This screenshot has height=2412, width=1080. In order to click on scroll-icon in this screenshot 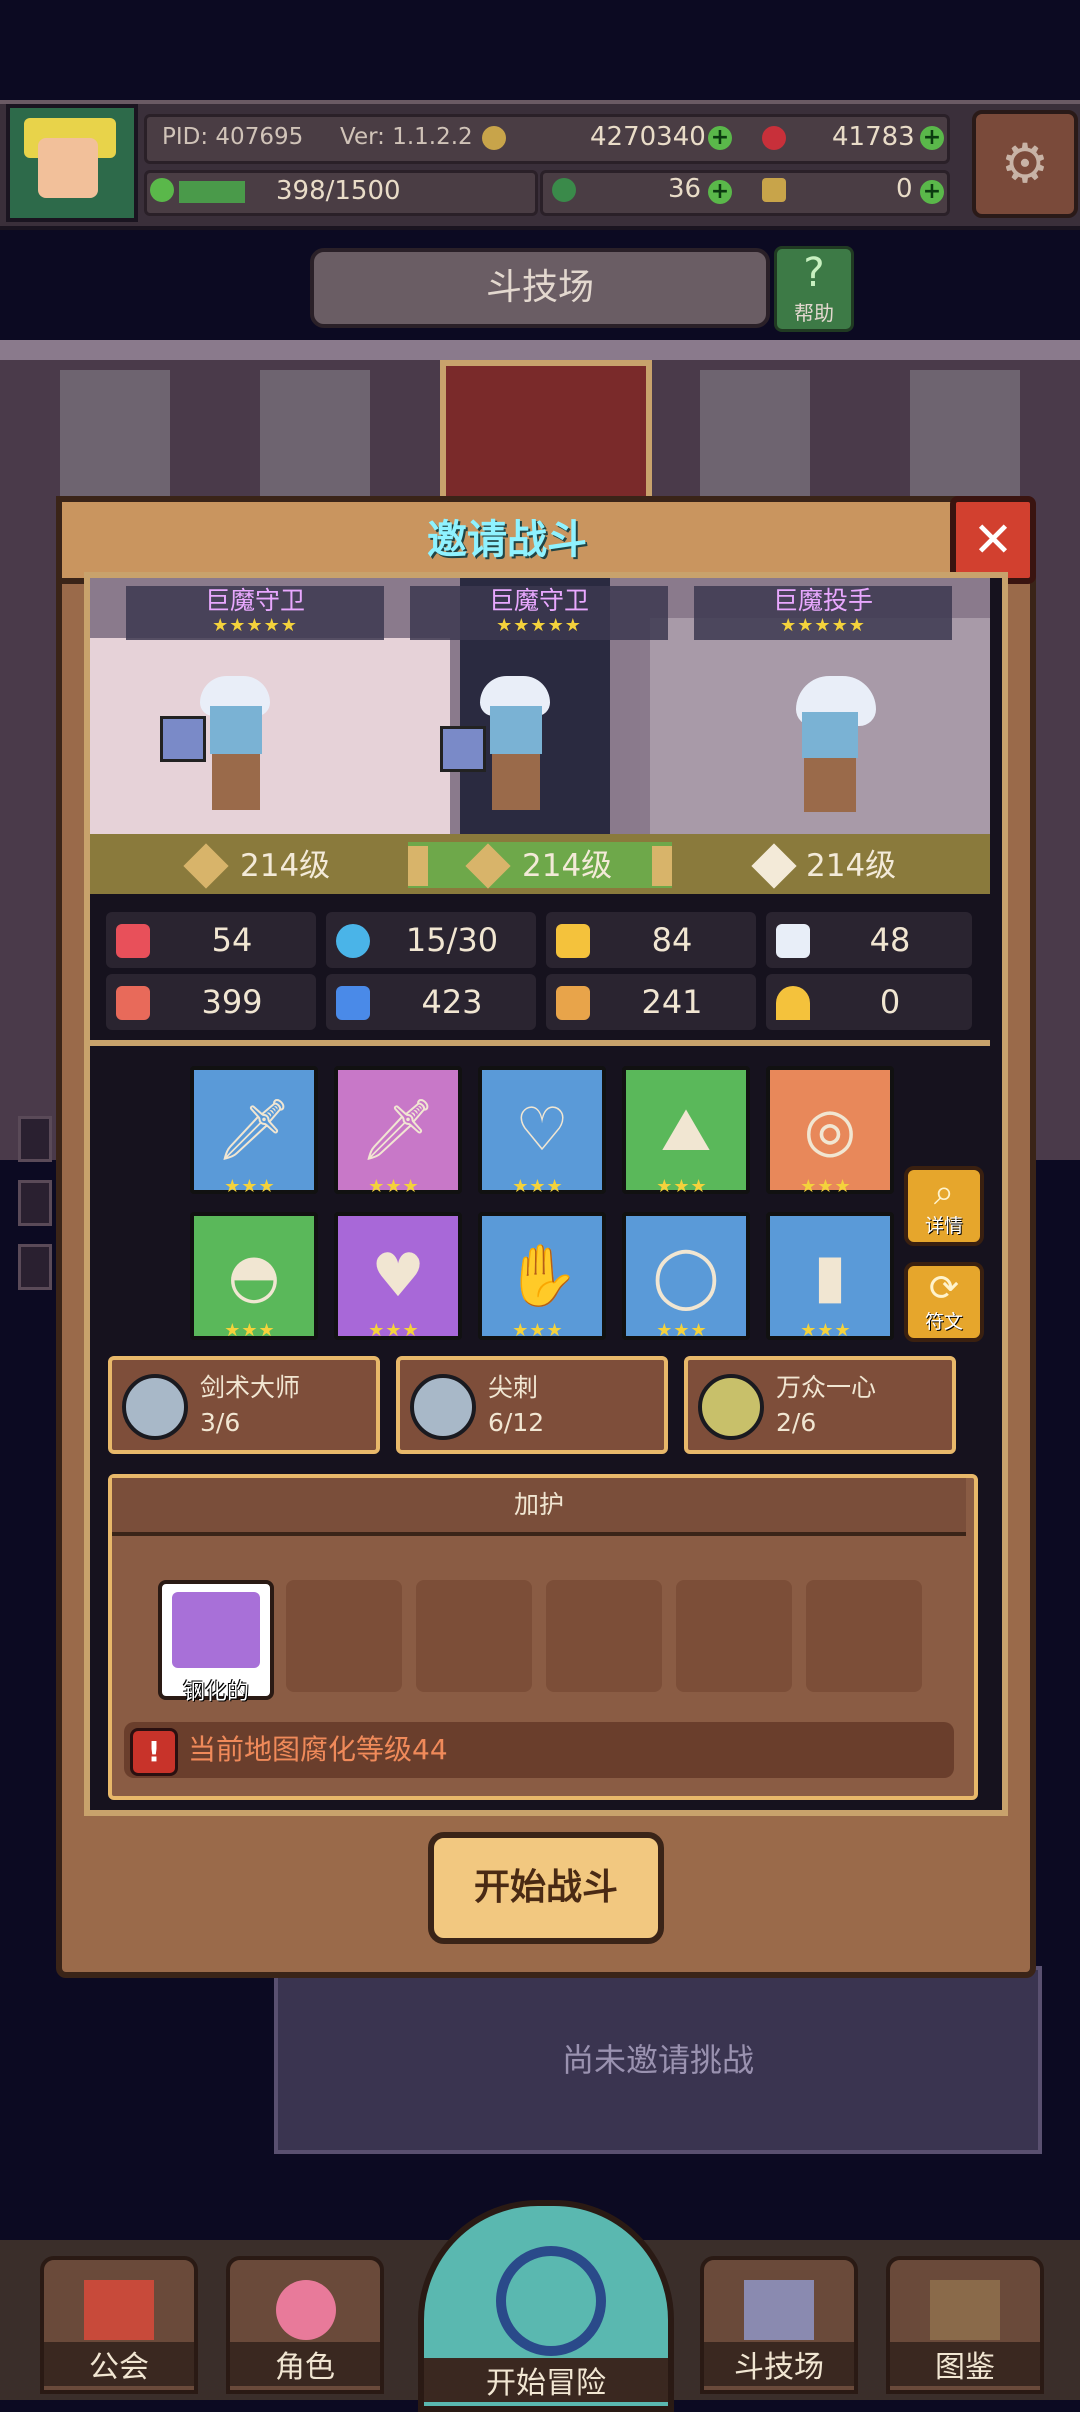, I will do `click(573, 1003)`.